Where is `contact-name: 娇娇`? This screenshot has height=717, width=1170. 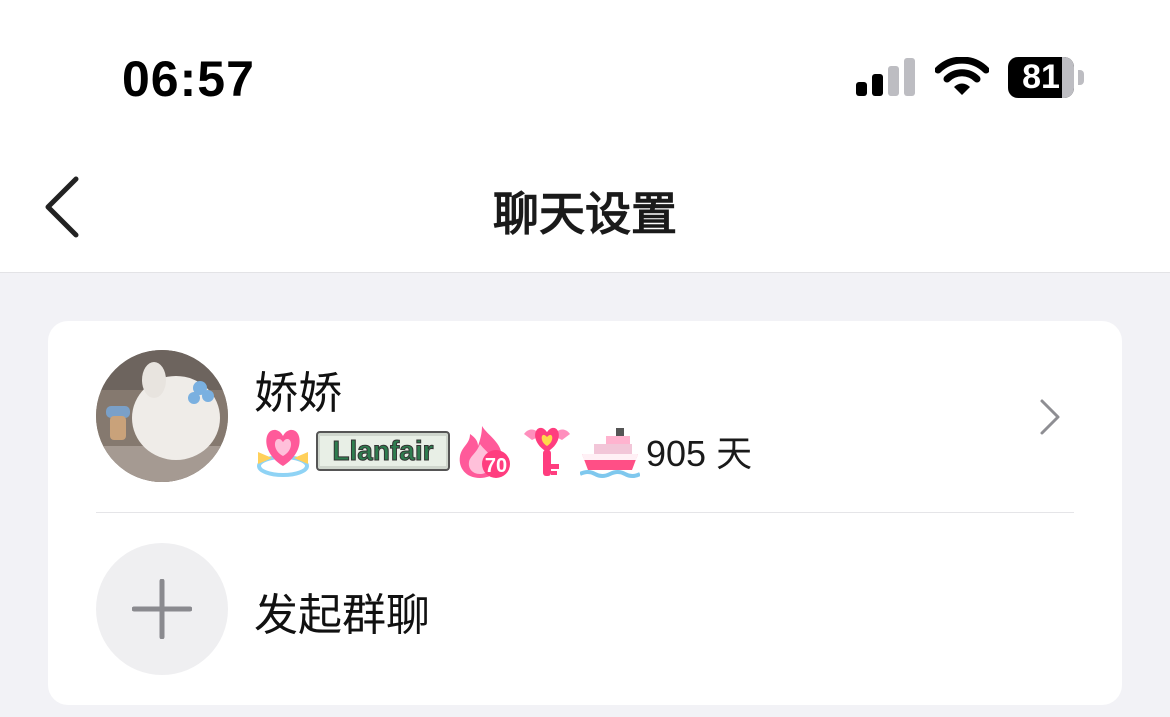 contact-name: 娇娇 is located at coordinates (298, 393).